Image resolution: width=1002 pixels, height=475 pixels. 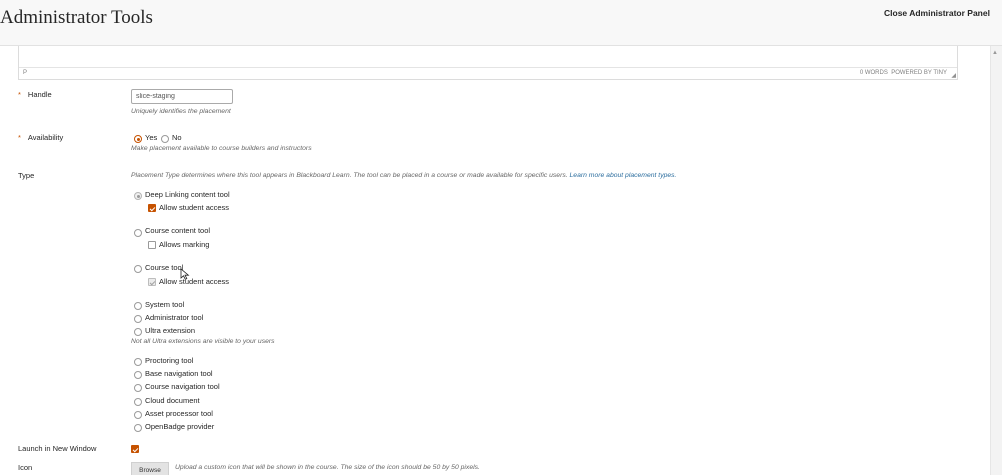 What do you see at coordinates (138, 139) in the screenshot?
I see `availability-yes-radio` at bounding box center [138, 139].